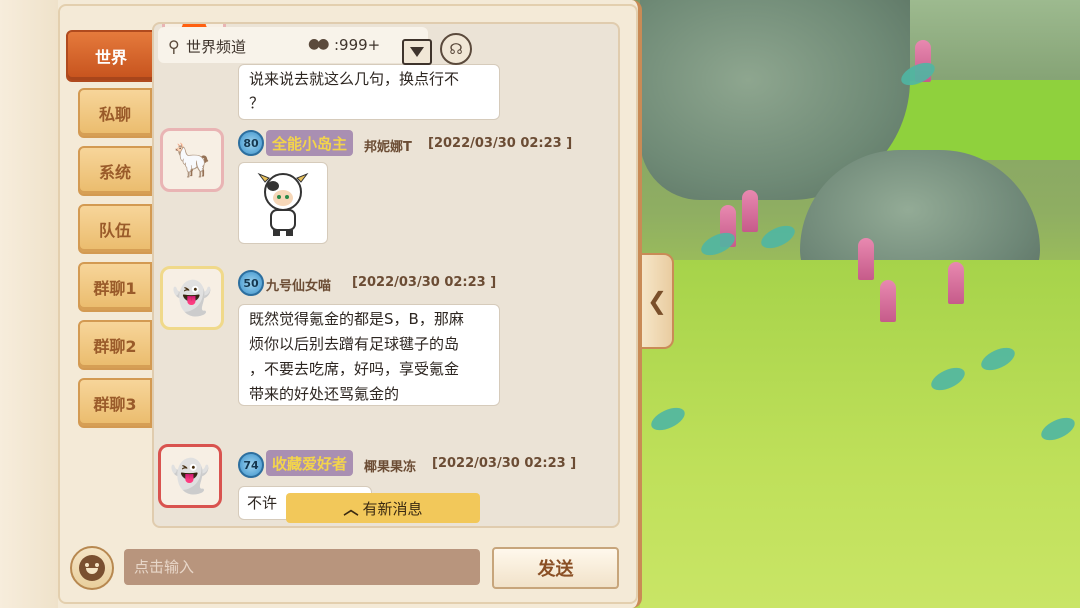  I want to click on new-messages-label: 有新消息, so click(392, 508).